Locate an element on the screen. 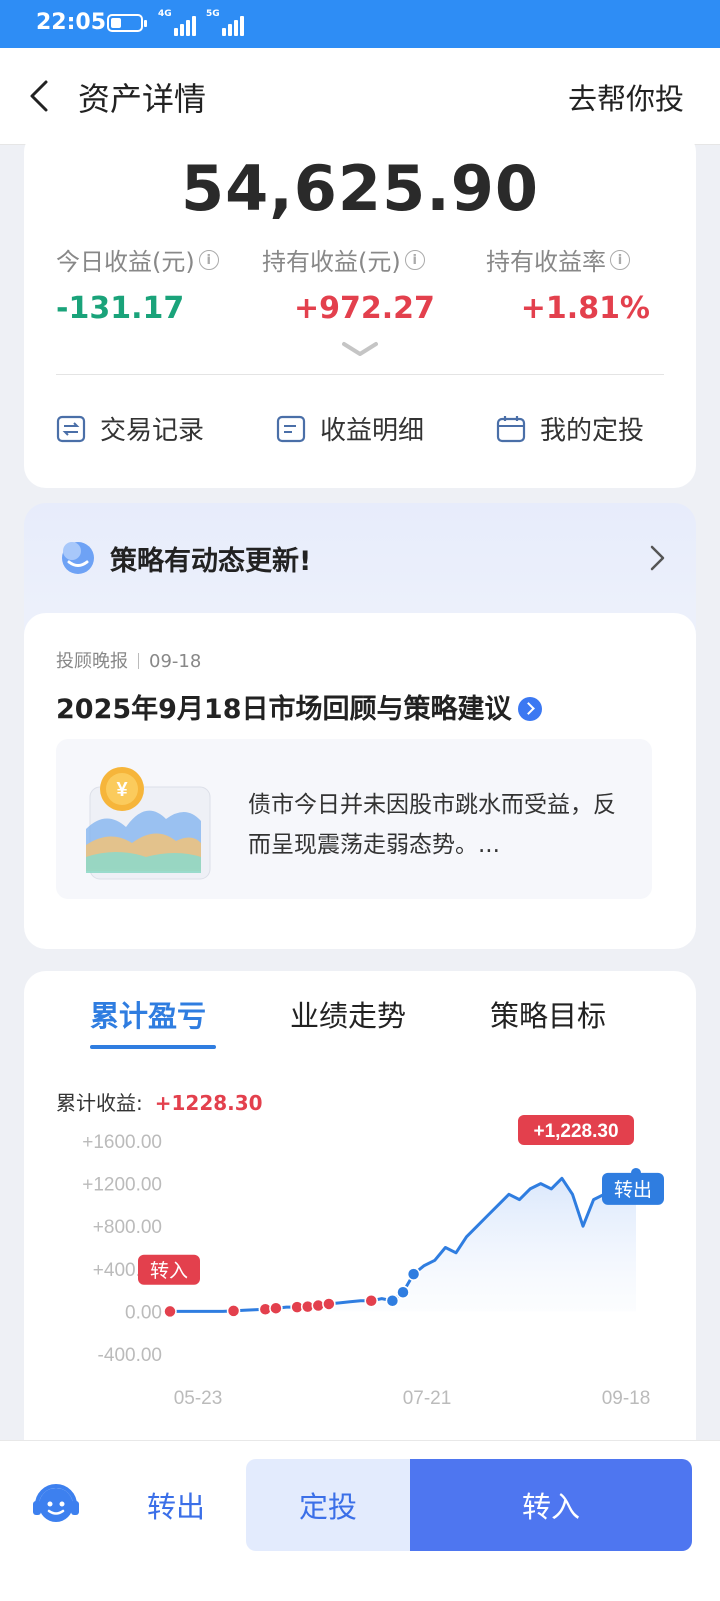 This screenshot has height=1601, width=720. transfer-out-button: 转出 is located at coordinates (176, 1505).